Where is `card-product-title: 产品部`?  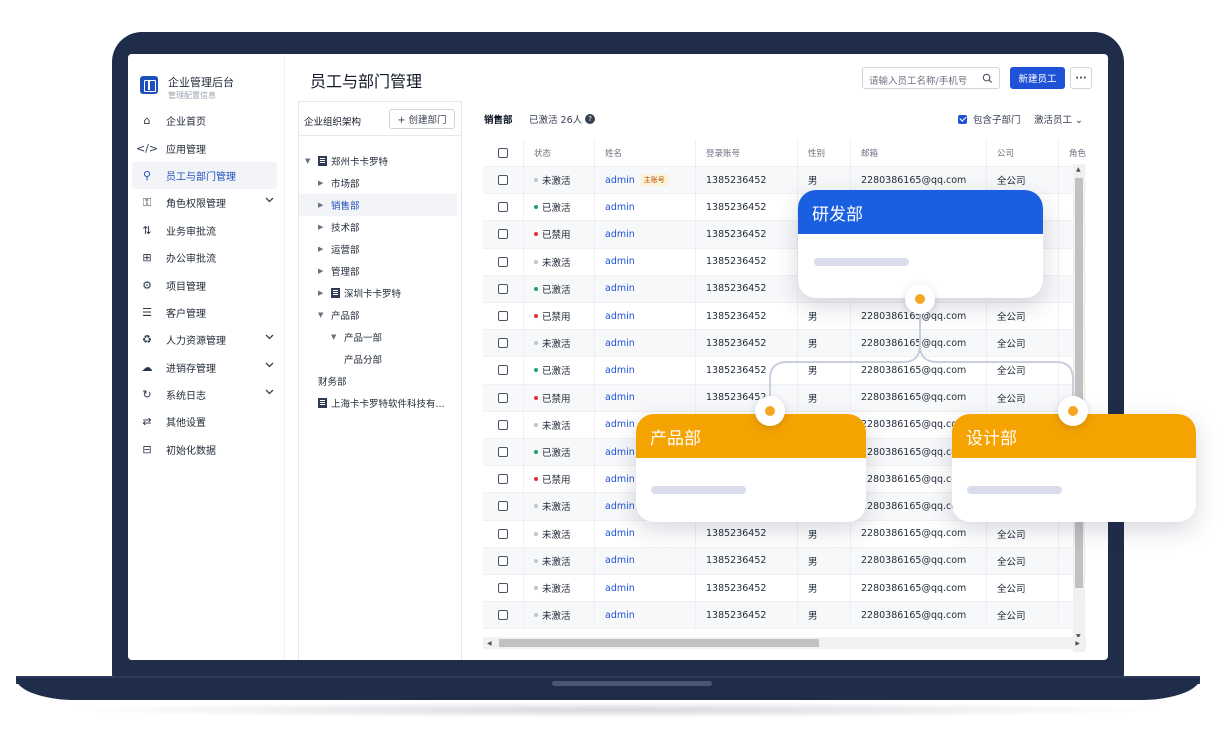
card-product-title: 产品部 is located at coordinates (751, 436).